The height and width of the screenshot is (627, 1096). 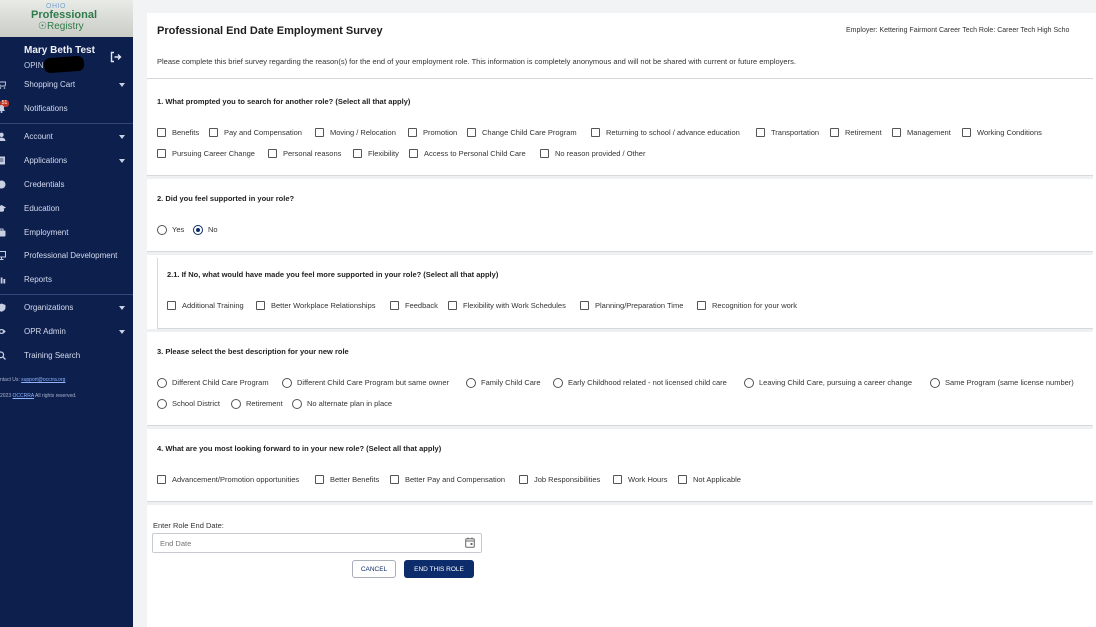 What do you see at coordinates (116, 57) in the screenshot?
I see `logout-icon` at bounding box center [116, 57].